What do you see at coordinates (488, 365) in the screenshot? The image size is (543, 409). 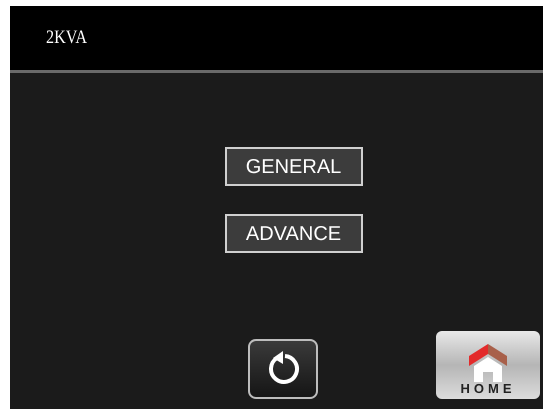 I see `home-button: HOME` at bounding box center [488, 365].